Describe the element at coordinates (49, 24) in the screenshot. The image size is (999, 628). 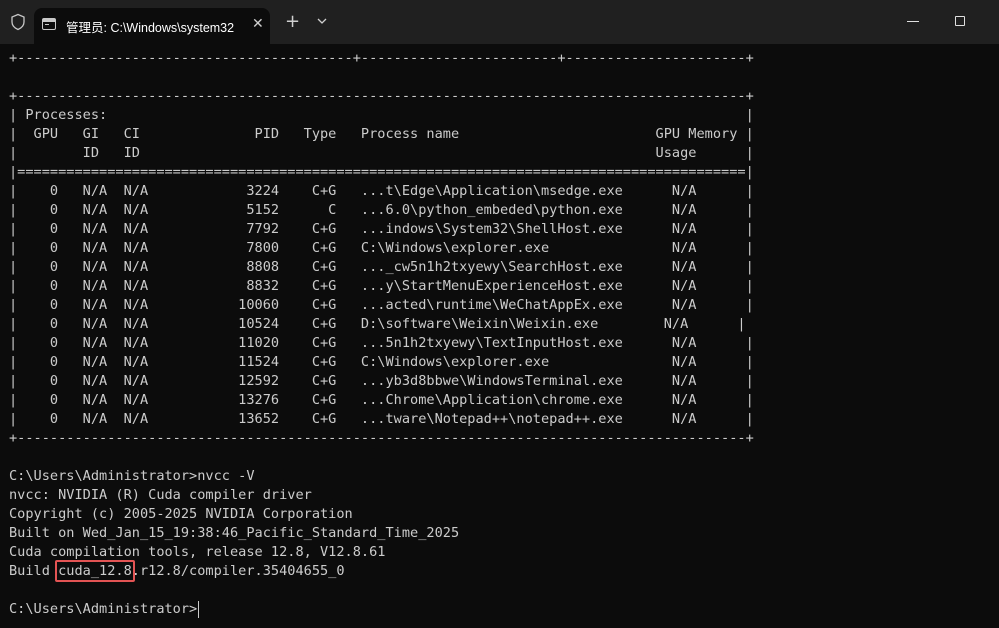
I see `terminal-icon` at that location.